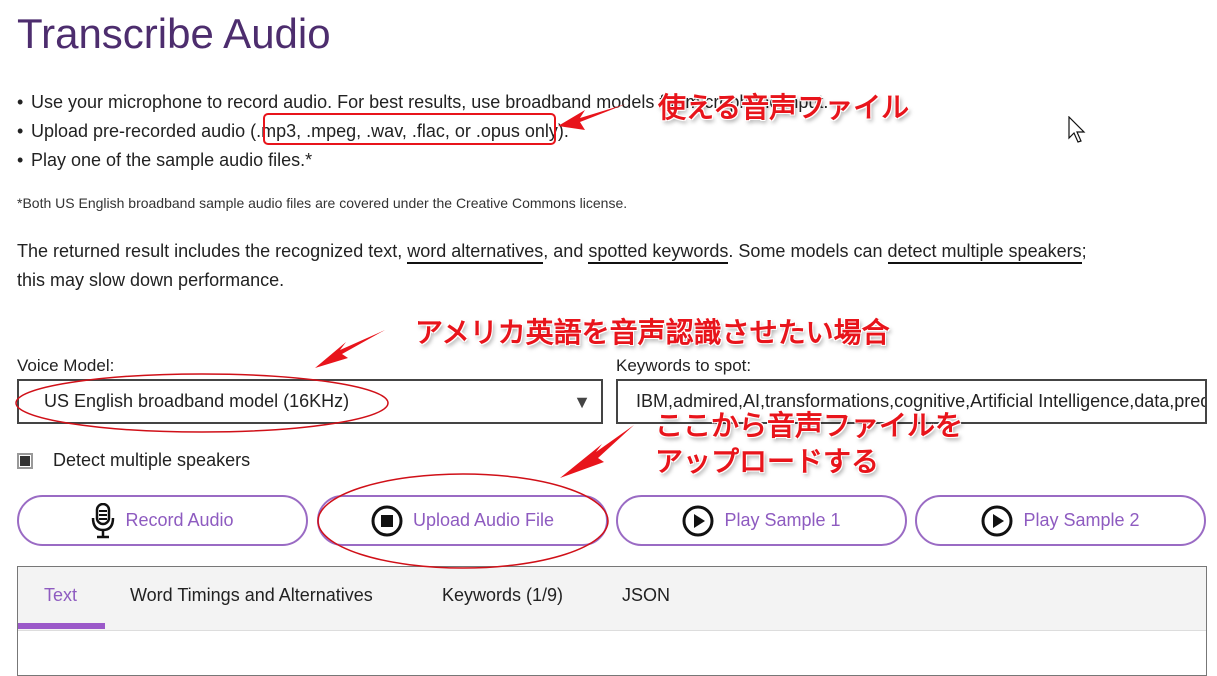 This screenshot has height=676, width=1217. Describe the element at coordinates (350, 349) in the screenshot. I see `arrow-to-model` at that location.